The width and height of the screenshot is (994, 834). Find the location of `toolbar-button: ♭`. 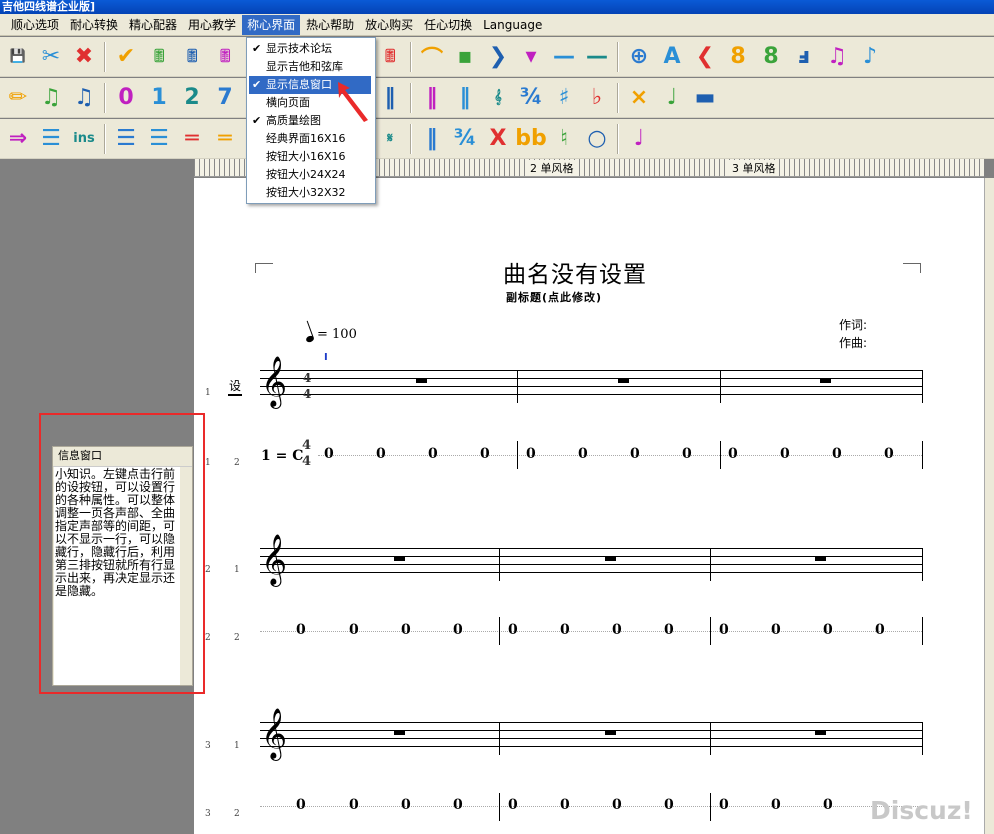

toolbar-button: ♭ is located at coordinates (597, 98).